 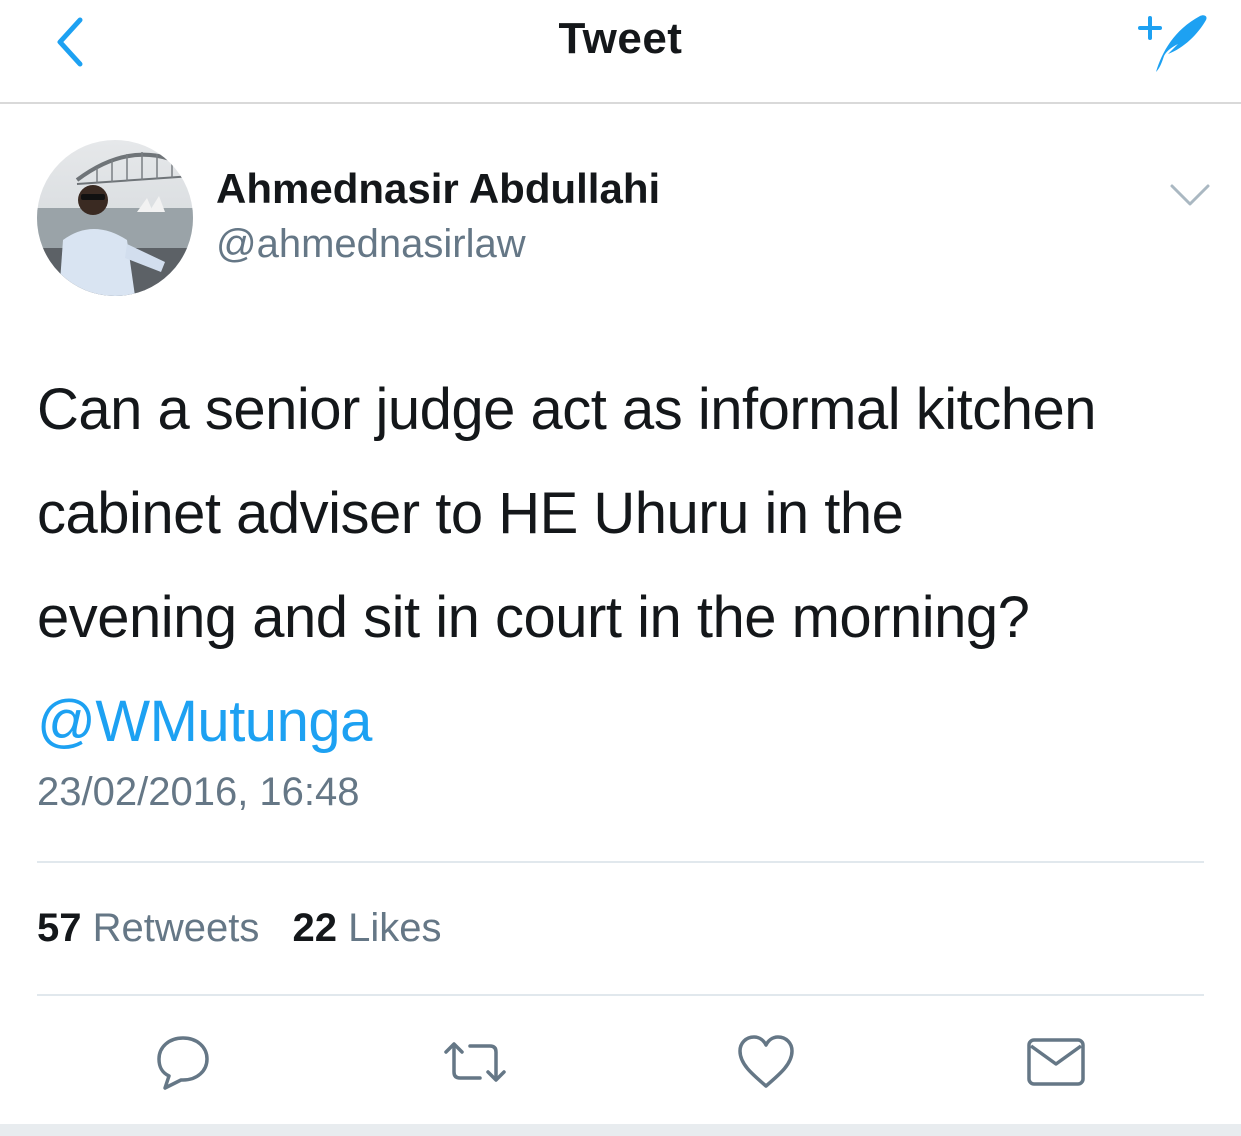 What do you see at coordinates (438, 189) in the screenshot?
I see `author-name: Ahmednasir Abdullahi` at bounding box center [438, 189].